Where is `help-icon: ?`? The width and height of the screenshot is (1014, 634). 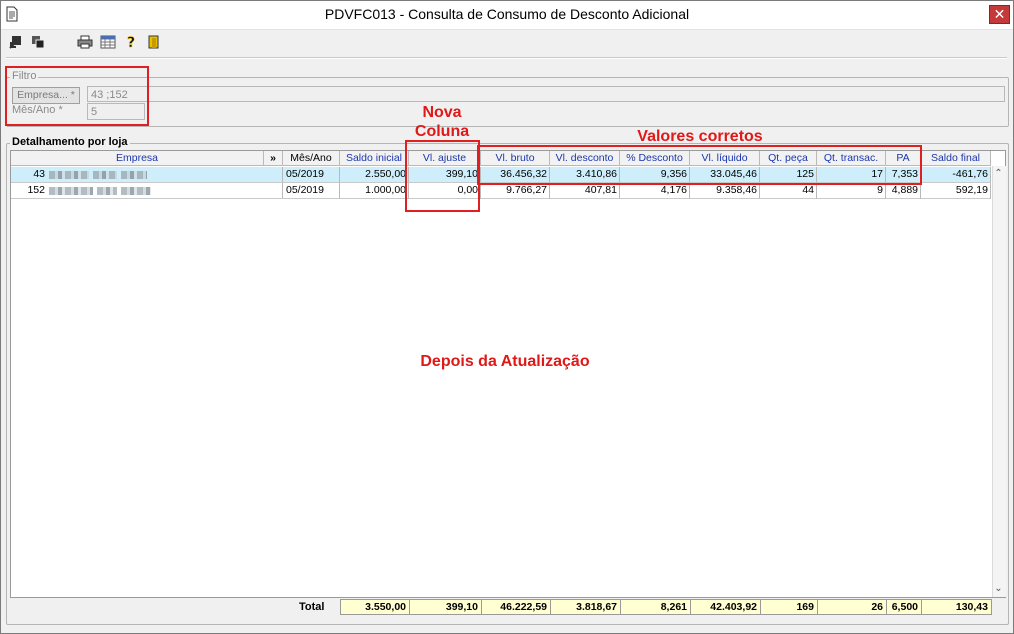
help-icon: ? is located at coordinates (131, 42).